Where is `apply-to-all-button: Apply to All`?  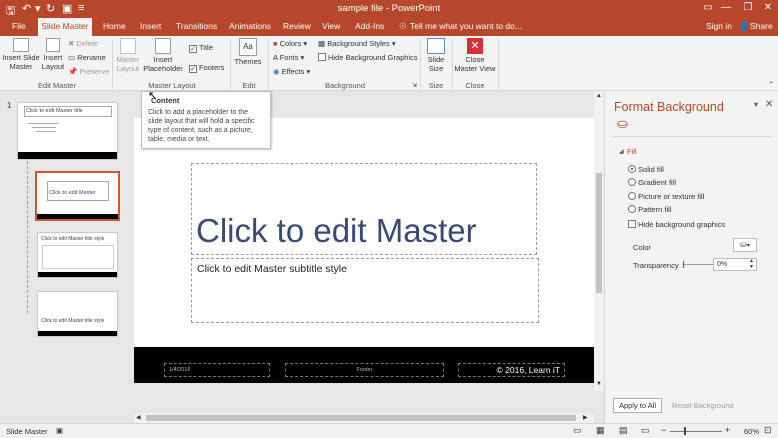
apply-to-all-button: Apply to All is located at coordinates (637, 405).